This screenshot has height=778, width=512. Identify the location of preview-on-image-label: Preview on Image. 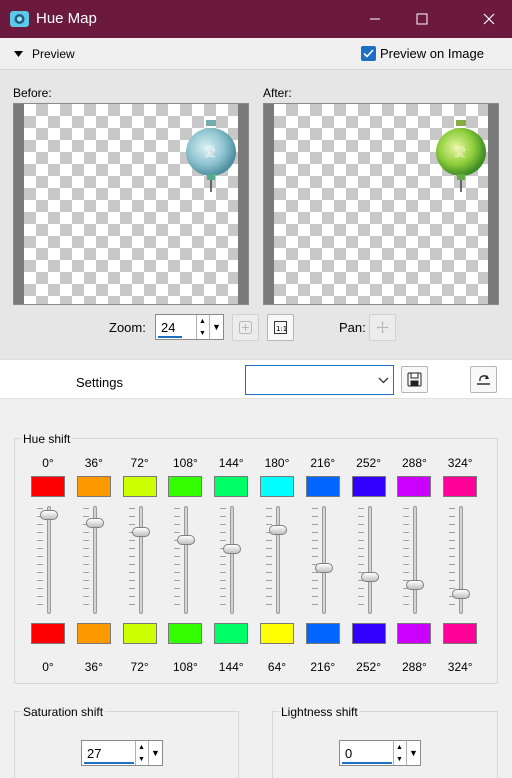
(431, 53).